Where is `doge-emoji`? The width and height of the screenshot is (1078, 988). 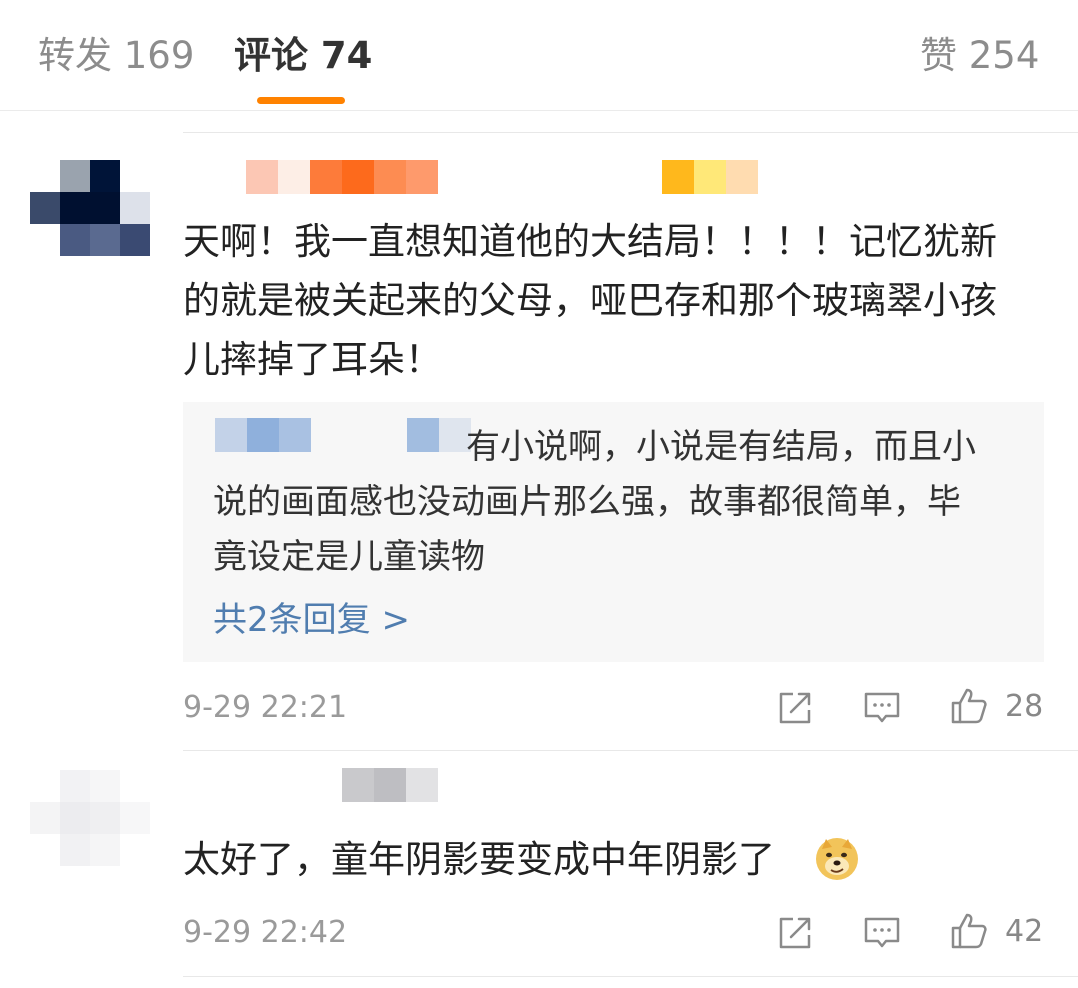
doge-emoji is located at coordinates (837, 859).